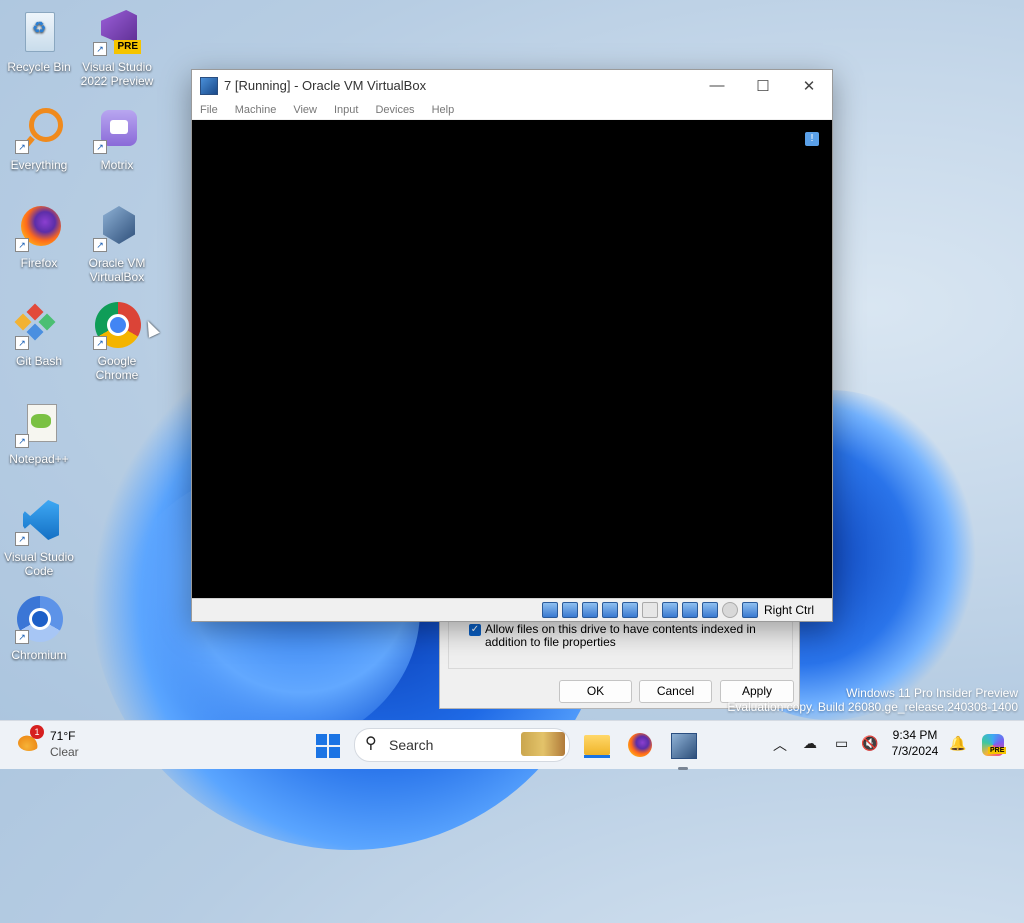 Image resolution: width=1024 pixels, height=923 pixels. What do you see at coordinates (689, 610) in the screenshot?
I see `recording-icon` at bounding box center [689, 610].